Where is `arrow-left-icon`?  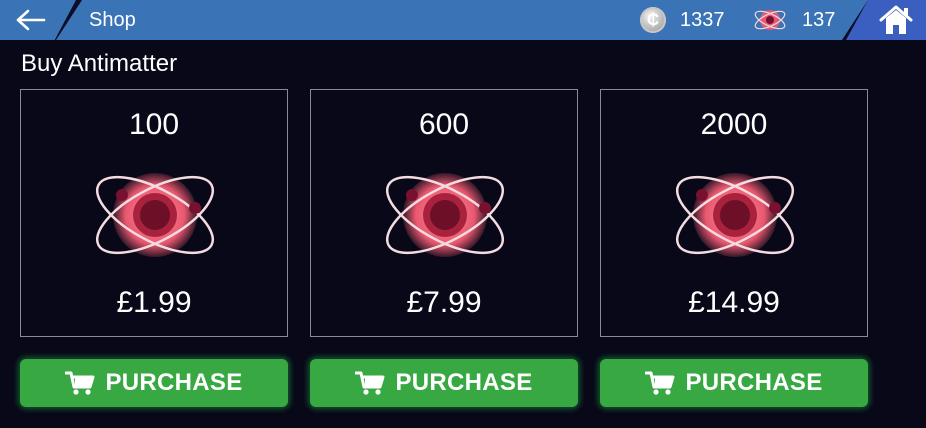 arrow-left-icon is located at coordinates (31, 20).